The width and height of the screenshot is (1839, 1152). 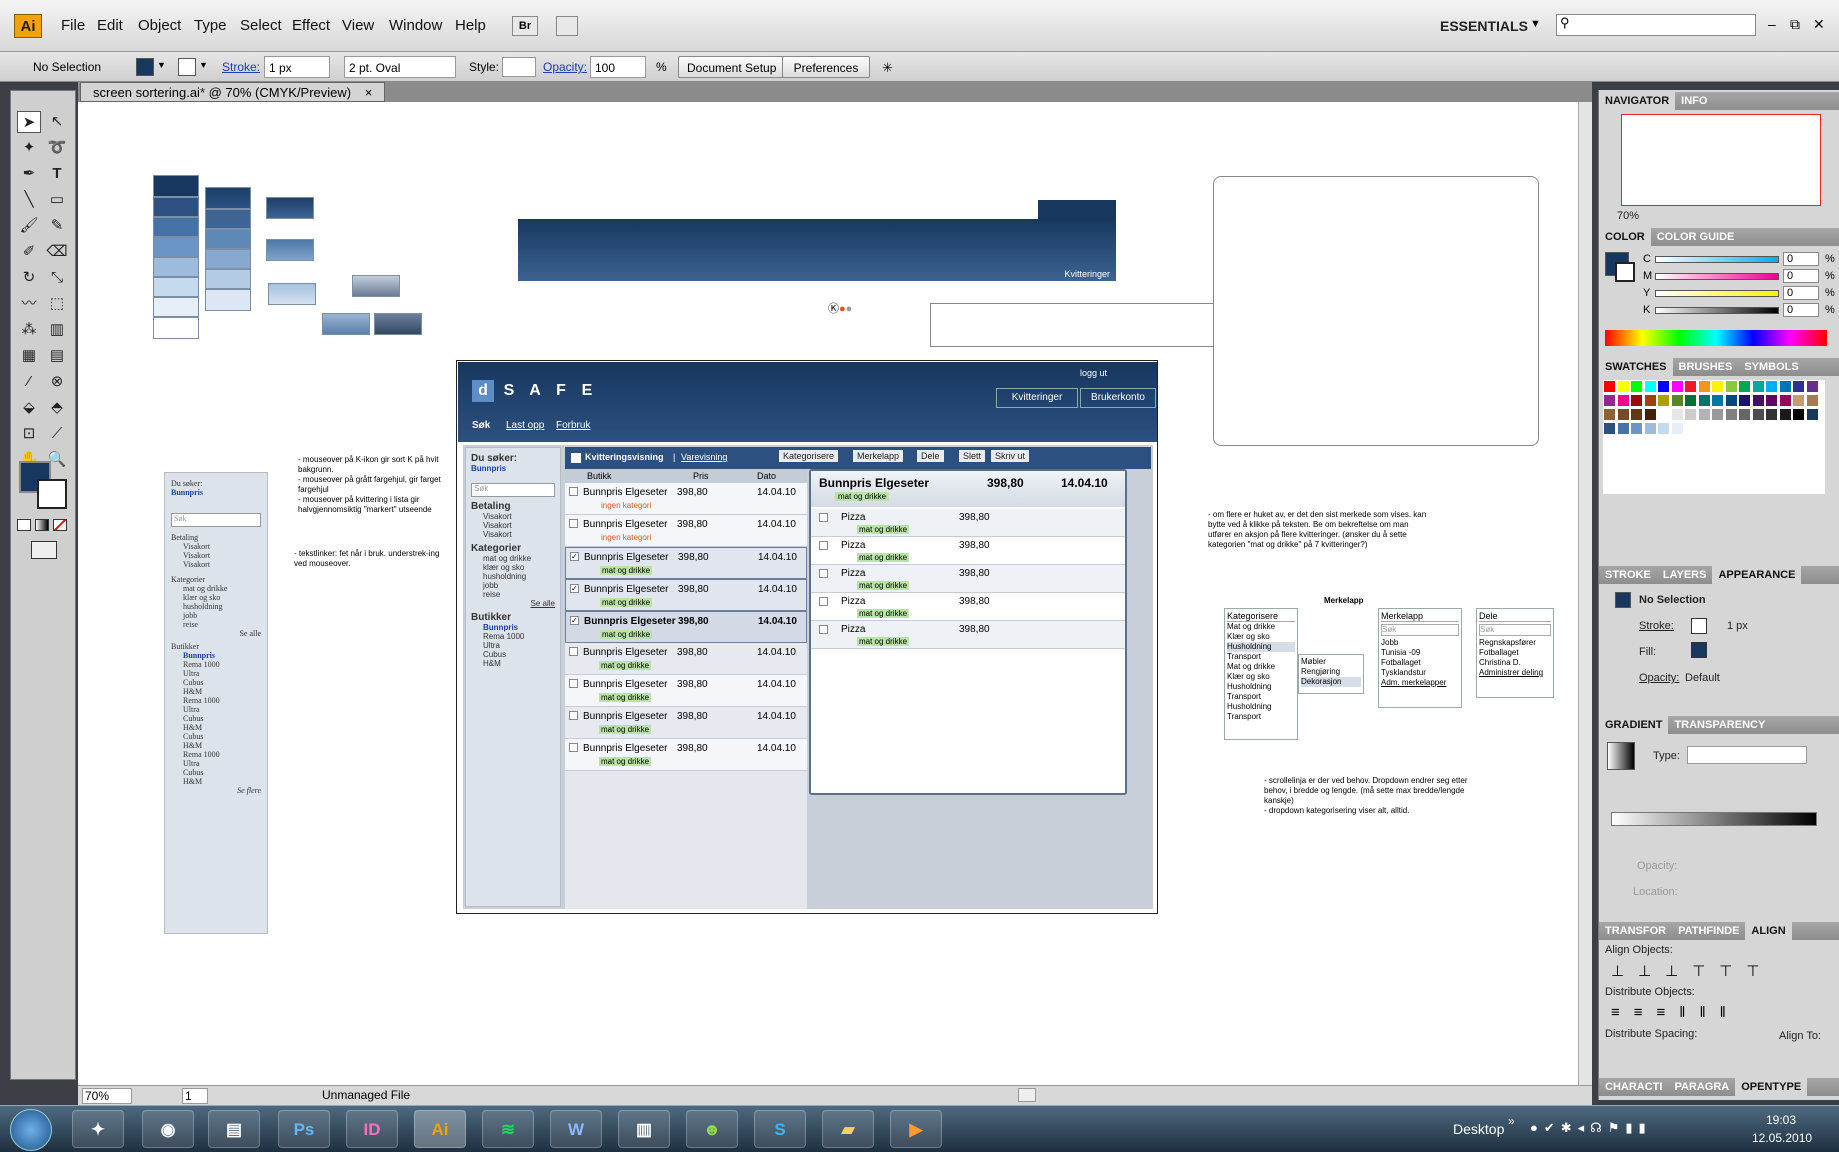 What do you see at coordinates (1685, 575) in the screenshot?
I see `tab-layers: LAYERS` at bounding box center [1685, 575].